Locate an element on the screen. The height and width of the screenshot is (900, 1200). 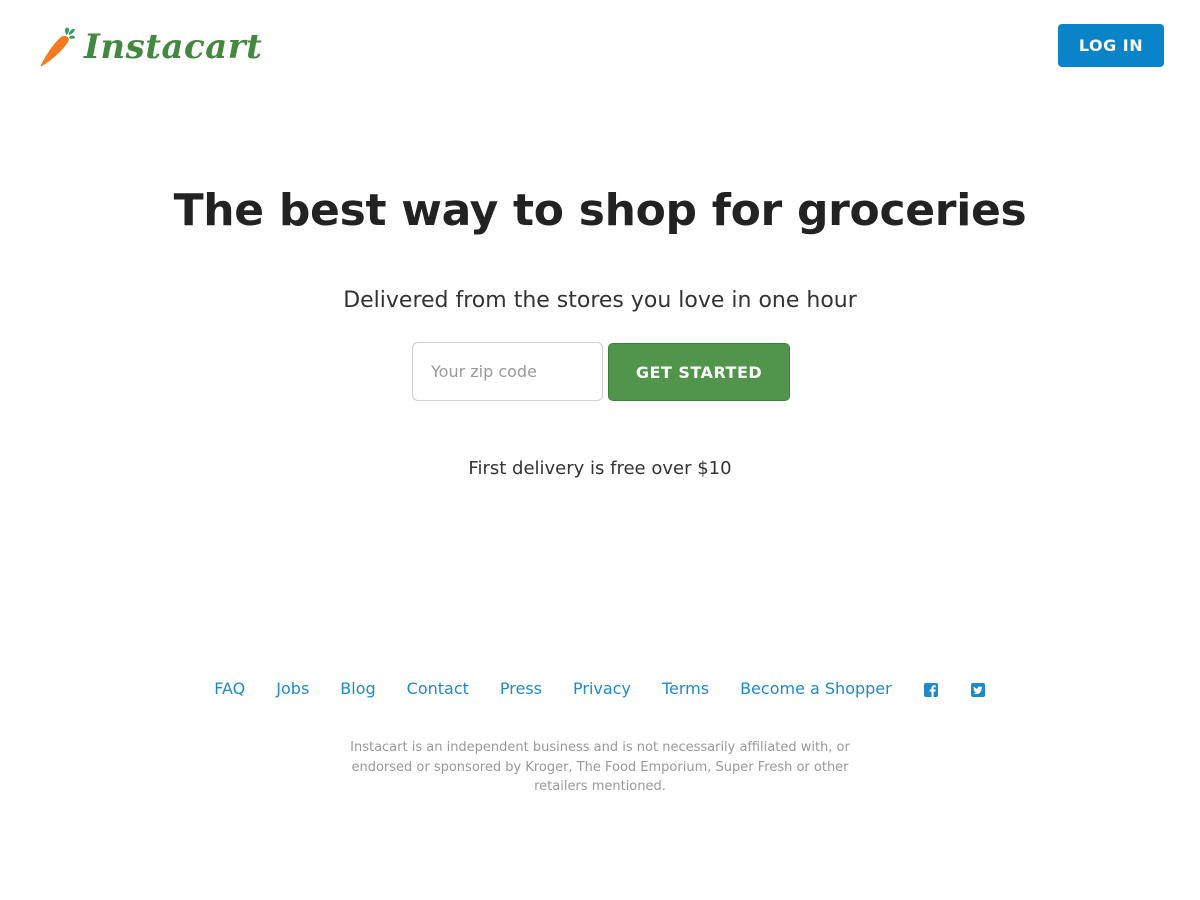
footer-link-privacy: Privacy is located at coordinates (602, 689).